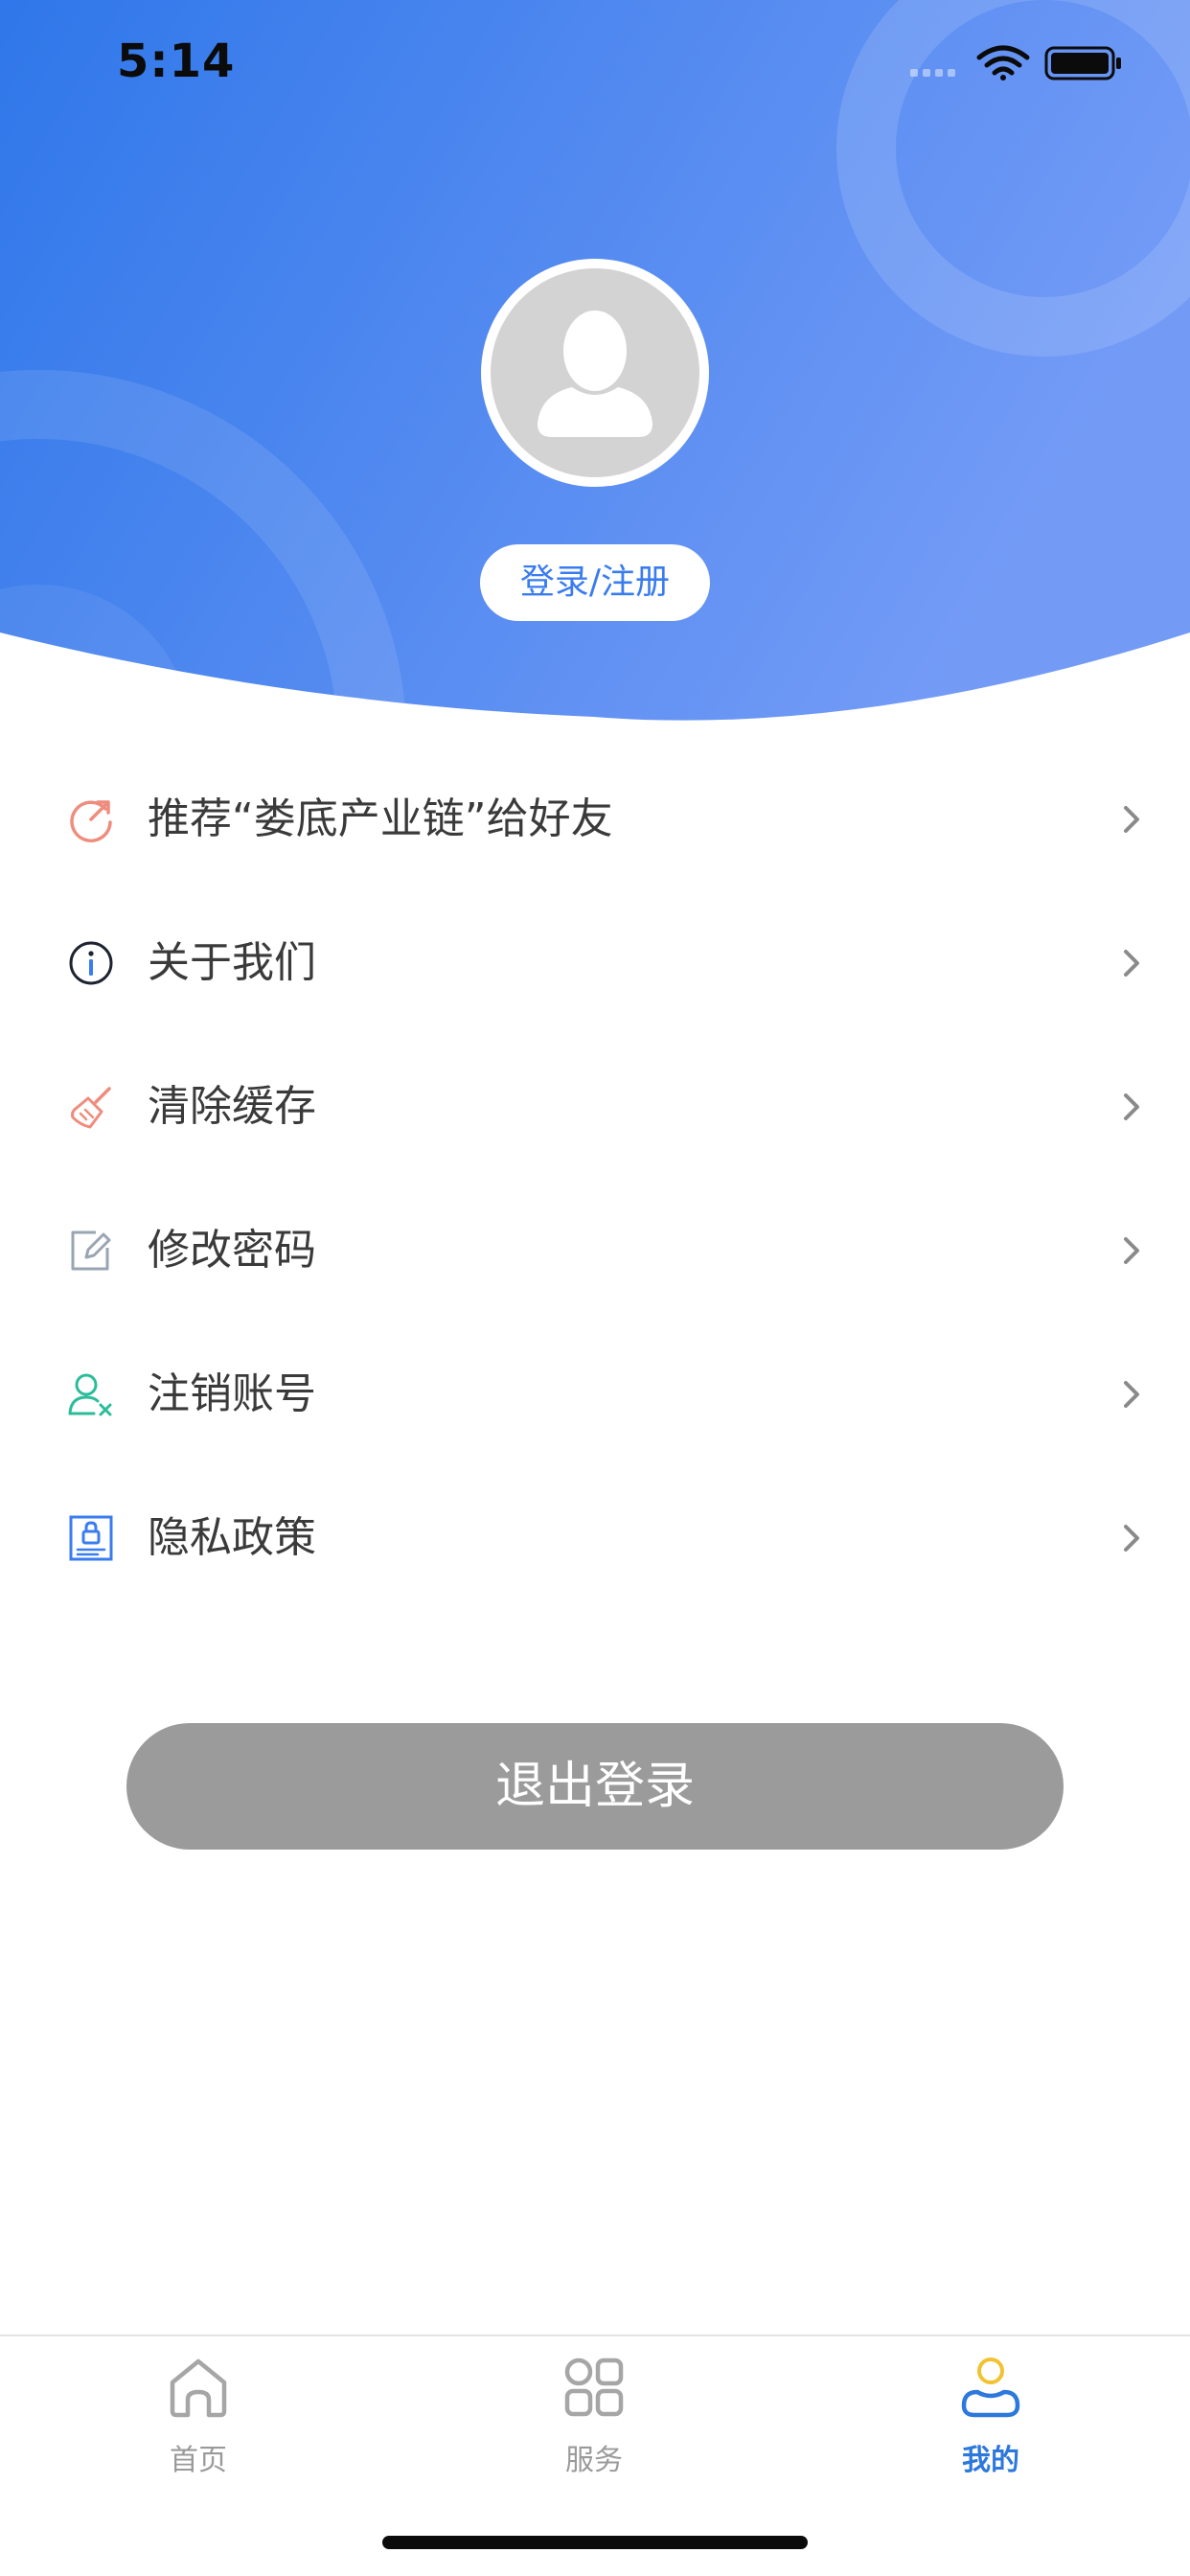 The height and width of the screenshot is (2576, 1190). What do you see at coordinates (594, 2387) in the screenshot?
I see `grid-icon` at bounding box center [594, 2387].